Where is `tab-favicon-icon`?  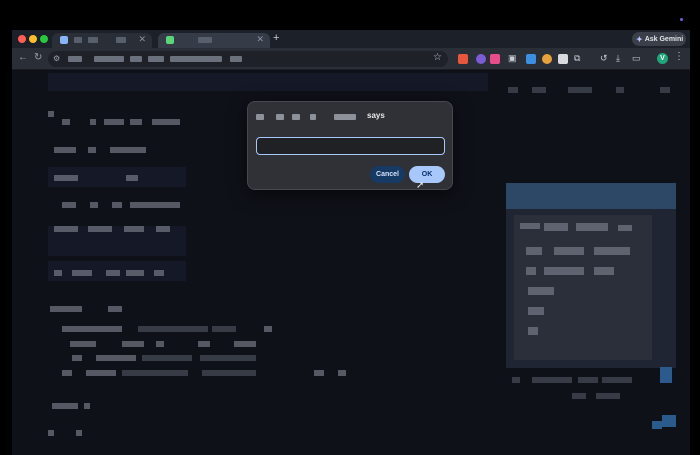
tab-favicon-icon is located at coordinates (64, 40).